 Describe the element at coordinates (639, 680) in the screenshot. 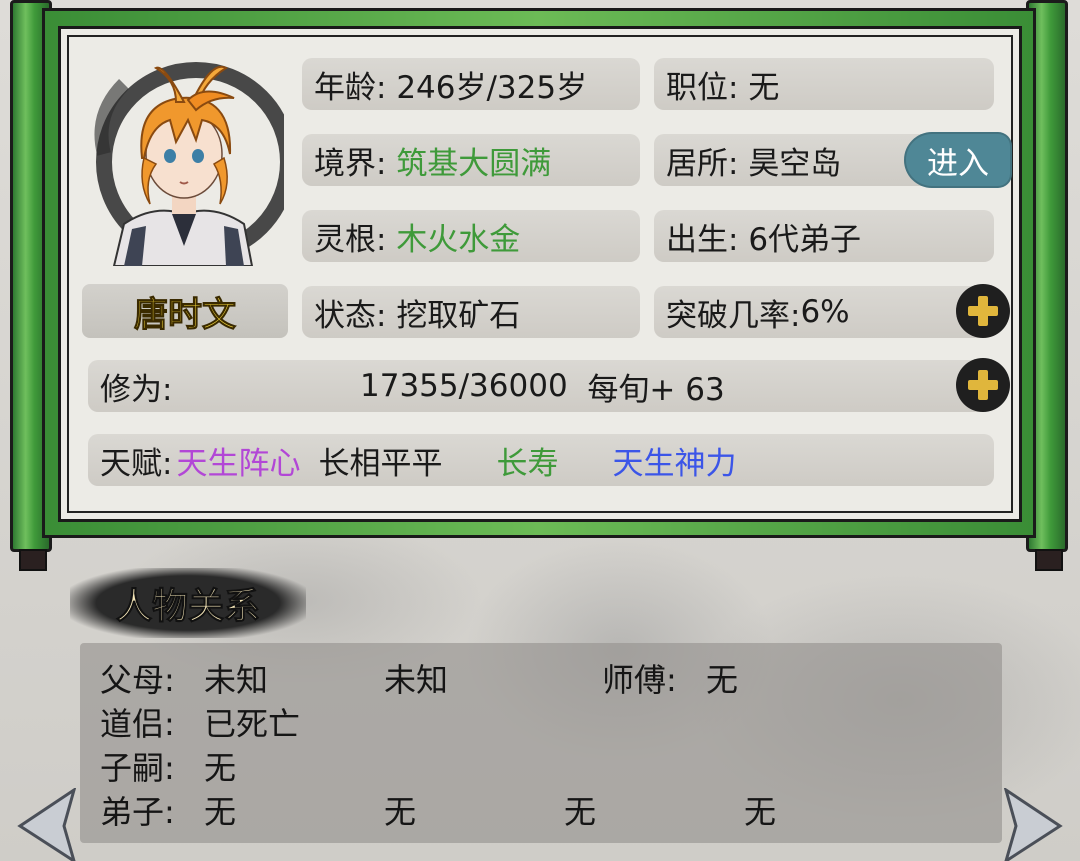

I see `master-label: 师傅:` at that location.